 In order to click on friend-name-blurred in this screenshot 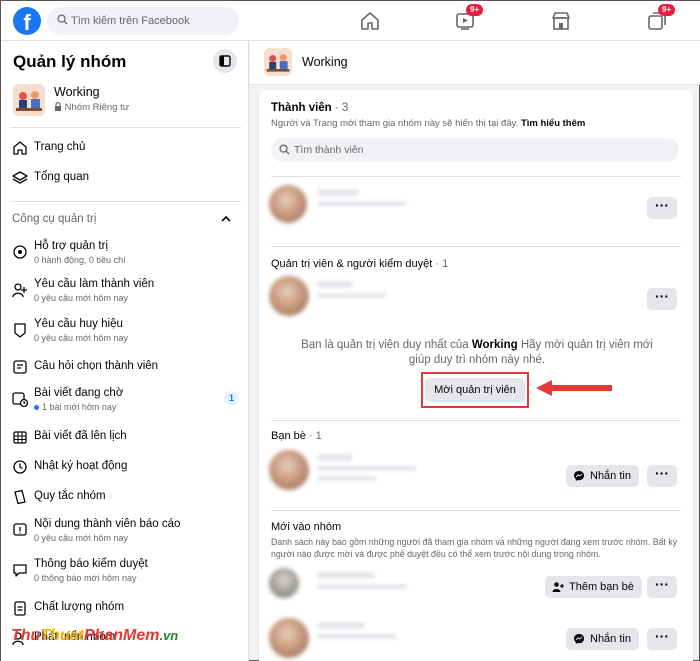, I will do `click(335, 457)`.